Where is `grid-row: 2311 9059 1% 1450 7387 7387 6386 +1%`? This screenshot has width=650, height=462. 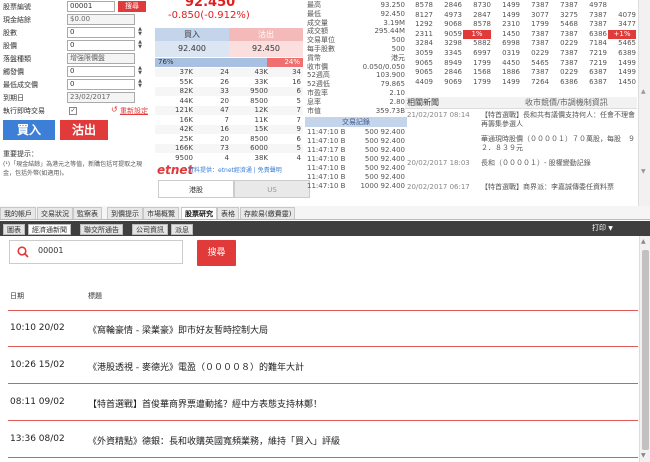 grid-row: 2311 9059 1% 1450 7387 7387 6386 +1% is located at coordinates (521, 34).